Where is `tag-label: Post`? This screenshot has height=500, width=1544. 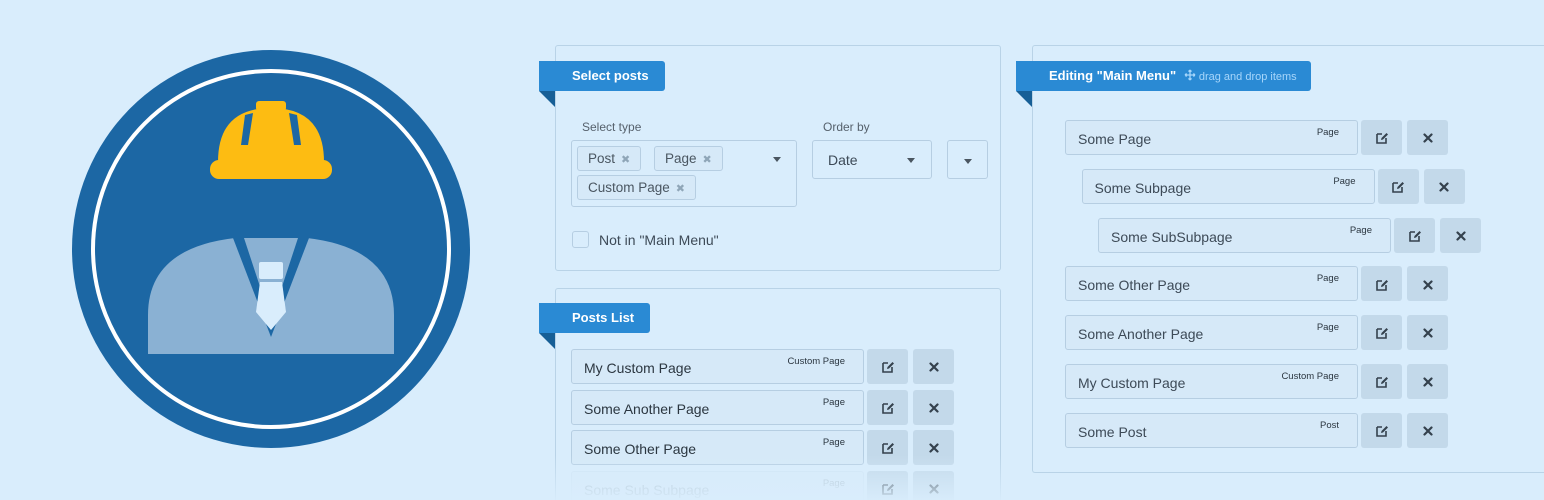 tag-label: Post is located at coordinates (602, 158).